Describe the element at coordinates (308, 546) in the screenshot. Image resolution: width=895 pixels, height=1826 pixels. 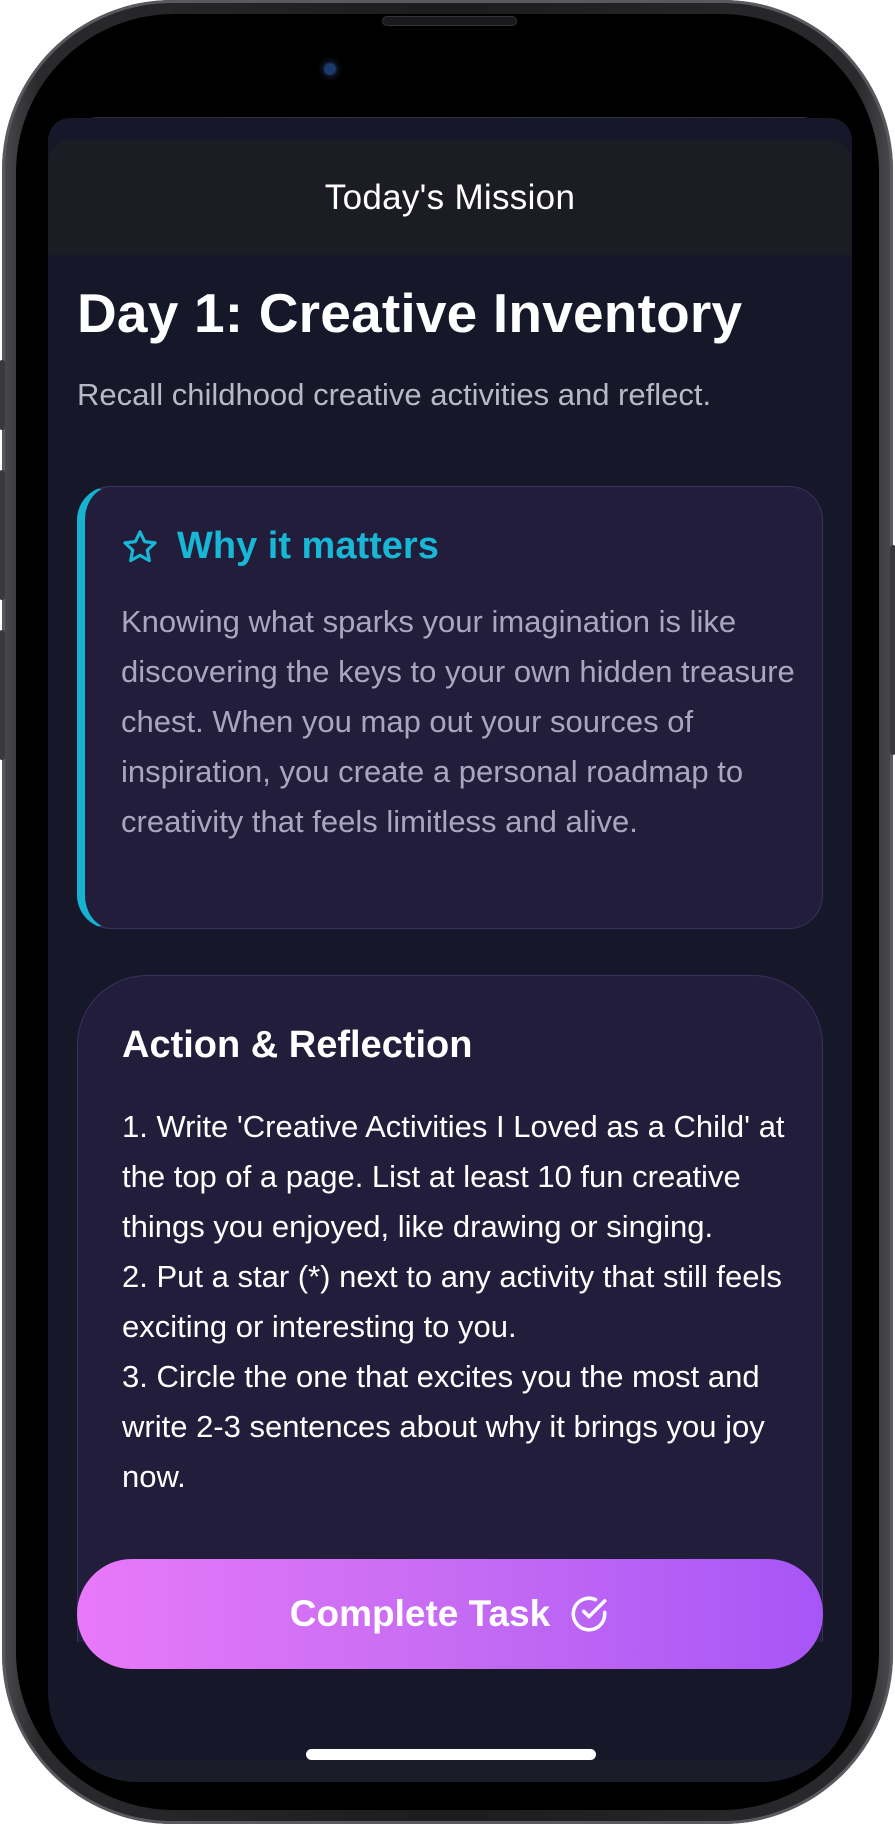
I see `why-card-title: Why it matters` at that location.